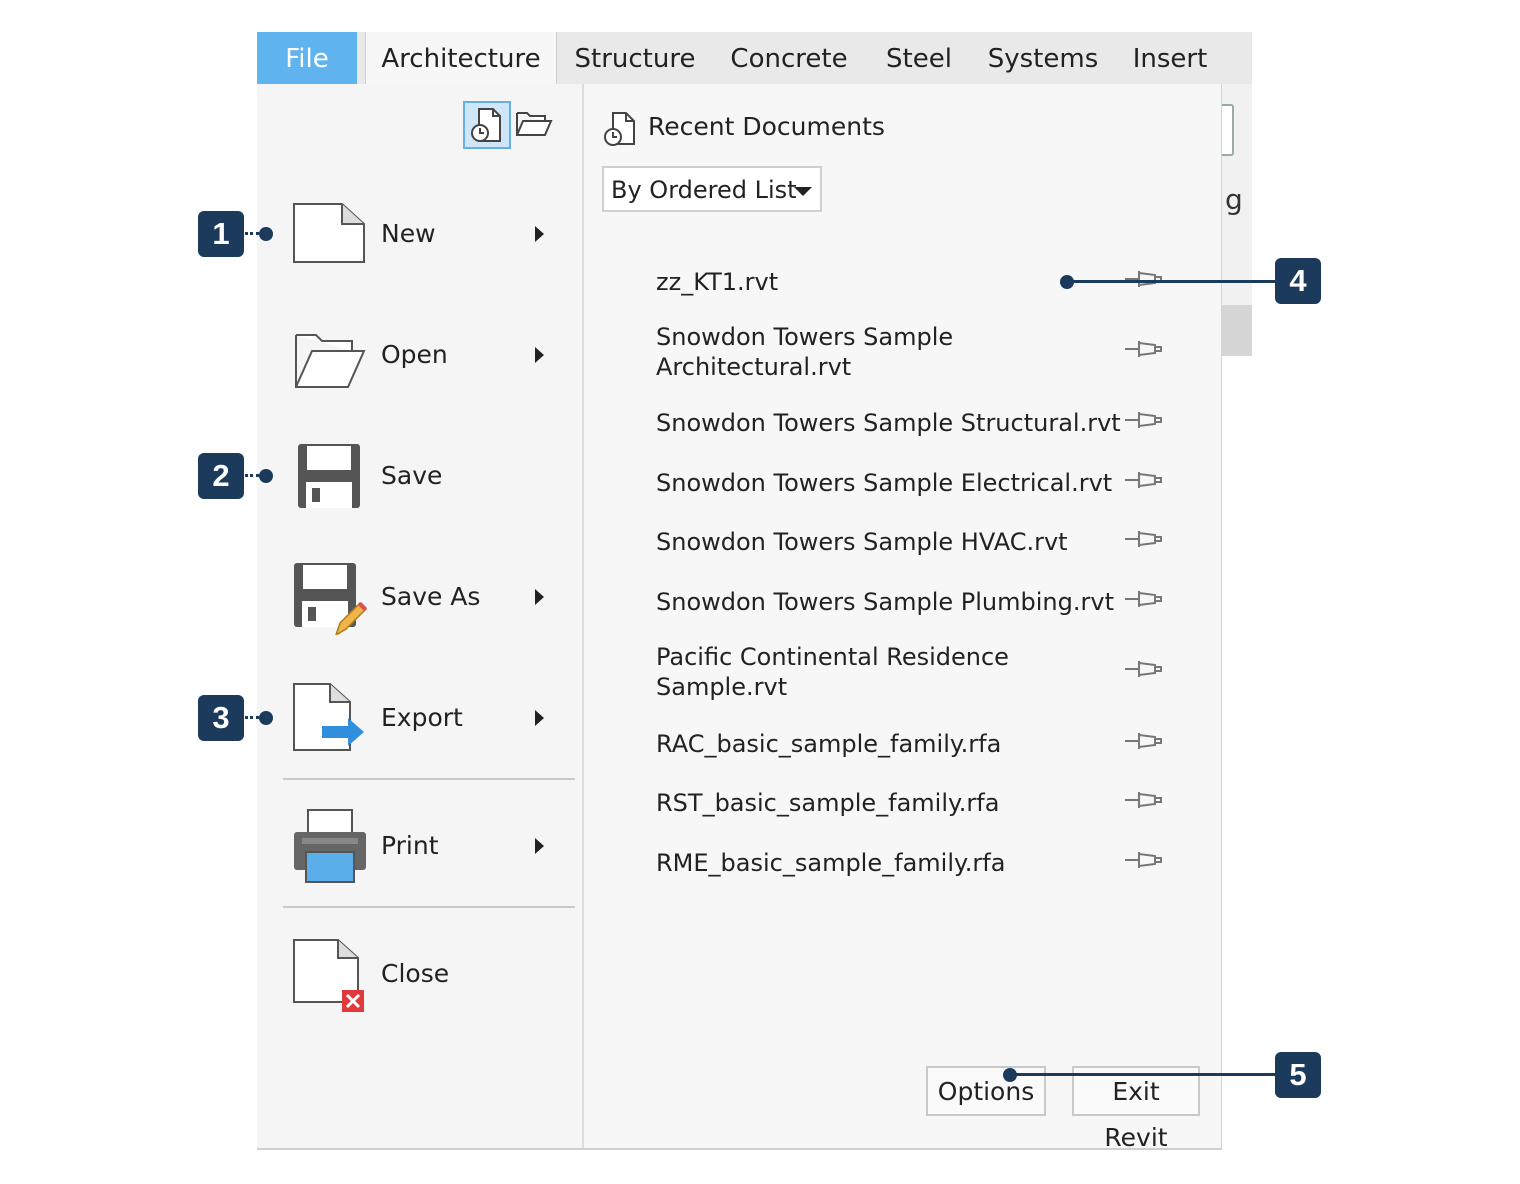 The width and height of the screenshot is (1520, 1184). I want to click on recent-documents-header: Recent Documents, so click(743, 131).